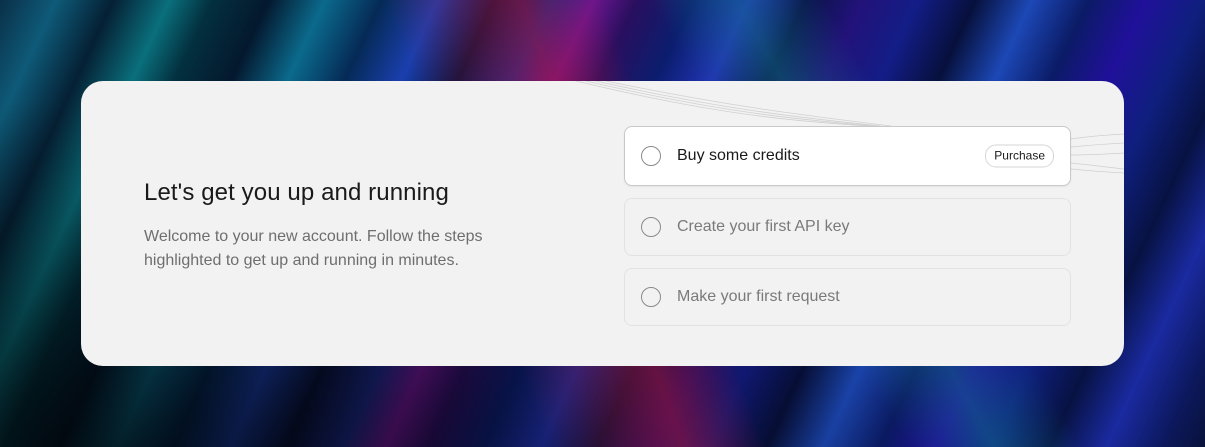 This screenshot has width=1205, height=447. What do you see at coordinates (847, 156) in the screenshot?
I see `step-buy-credits: Buy some credits Purchase` at bounding box center [847, 156].